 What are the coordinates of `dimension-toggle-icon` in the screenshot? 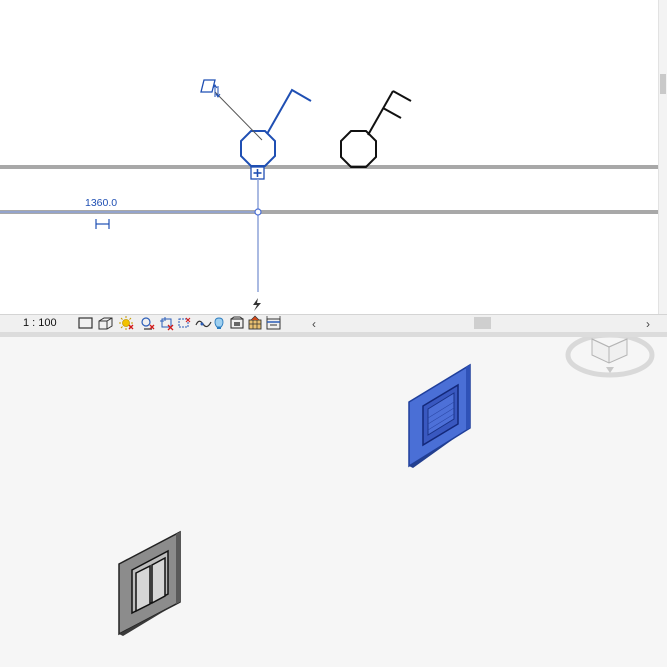 It's located at (102, 224).